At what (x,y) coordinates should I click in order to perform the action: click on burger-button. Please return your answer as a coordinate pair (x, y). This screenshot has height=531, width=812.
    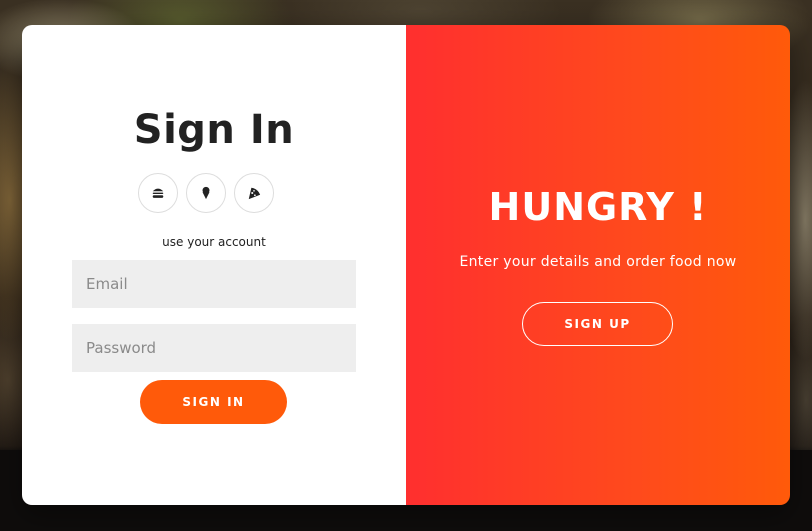
    Looking at the image, I should click on (158, 193).